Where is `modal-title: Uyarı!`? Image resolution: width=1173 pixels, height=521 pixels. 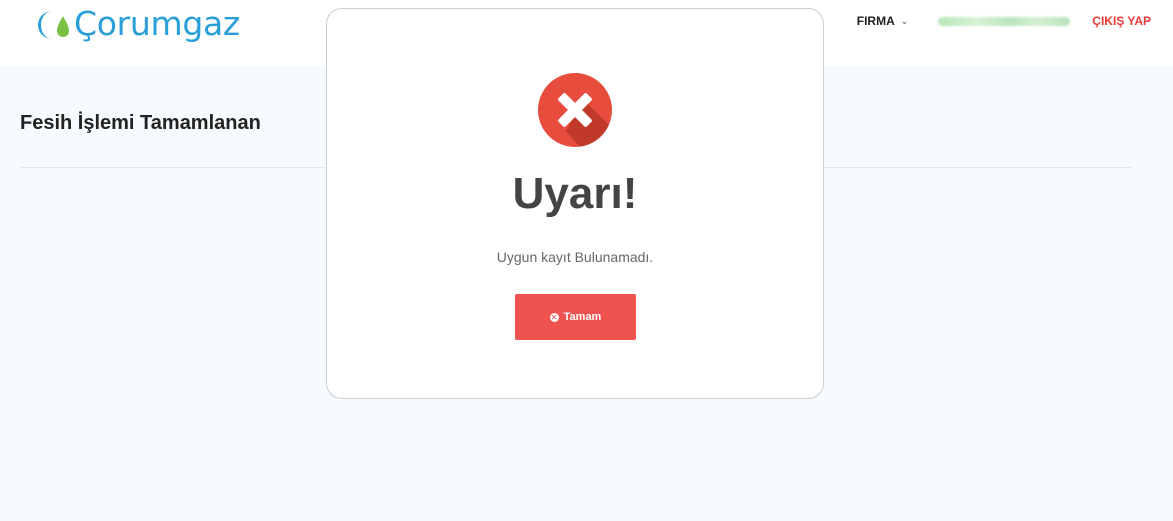 modal-title: Uyarı! is located at coordinates (575, 193).